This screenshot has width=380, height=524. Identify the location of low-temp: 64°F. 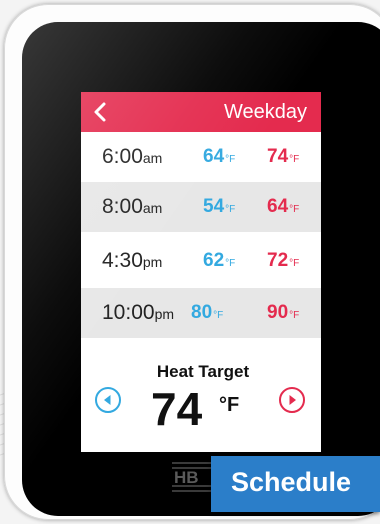
(219, 156).